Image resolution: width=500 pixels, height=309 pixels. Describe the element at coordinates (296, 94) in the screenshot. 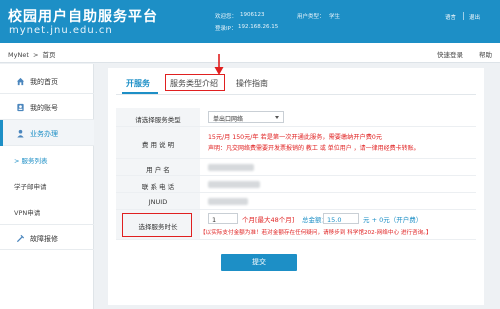

I see `tab-divider` at that location.